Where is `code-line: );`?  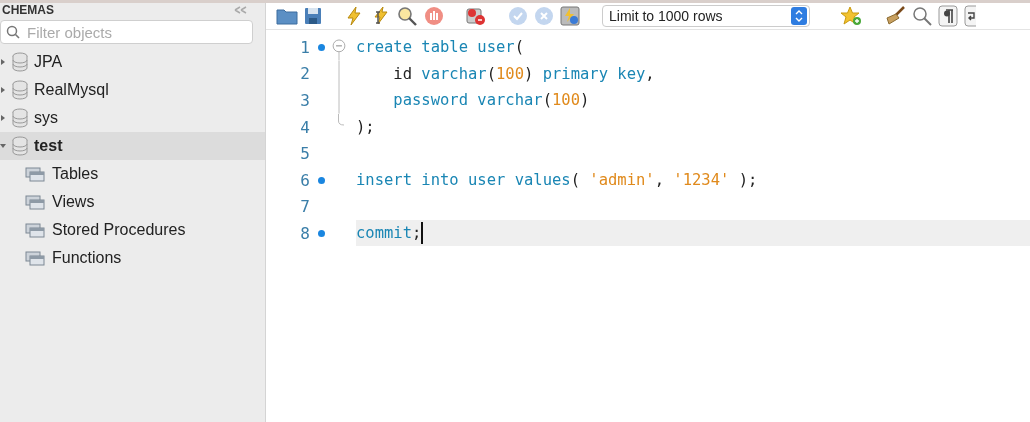
code-line: ); is located at coordinates (365, 127).